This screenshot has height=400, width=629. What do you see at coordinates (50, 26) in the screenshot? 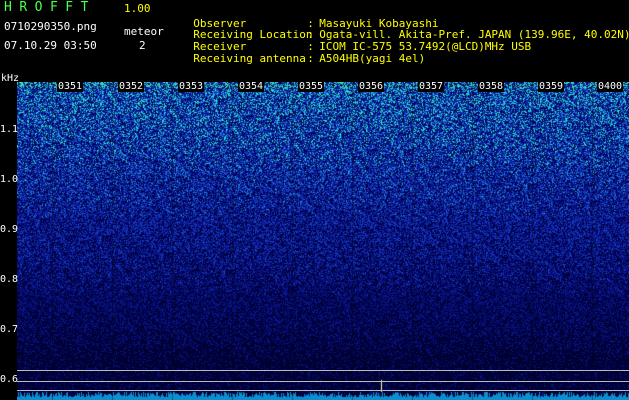
I see `file-name: 0710290350.png` at bounding box center [50, 26].